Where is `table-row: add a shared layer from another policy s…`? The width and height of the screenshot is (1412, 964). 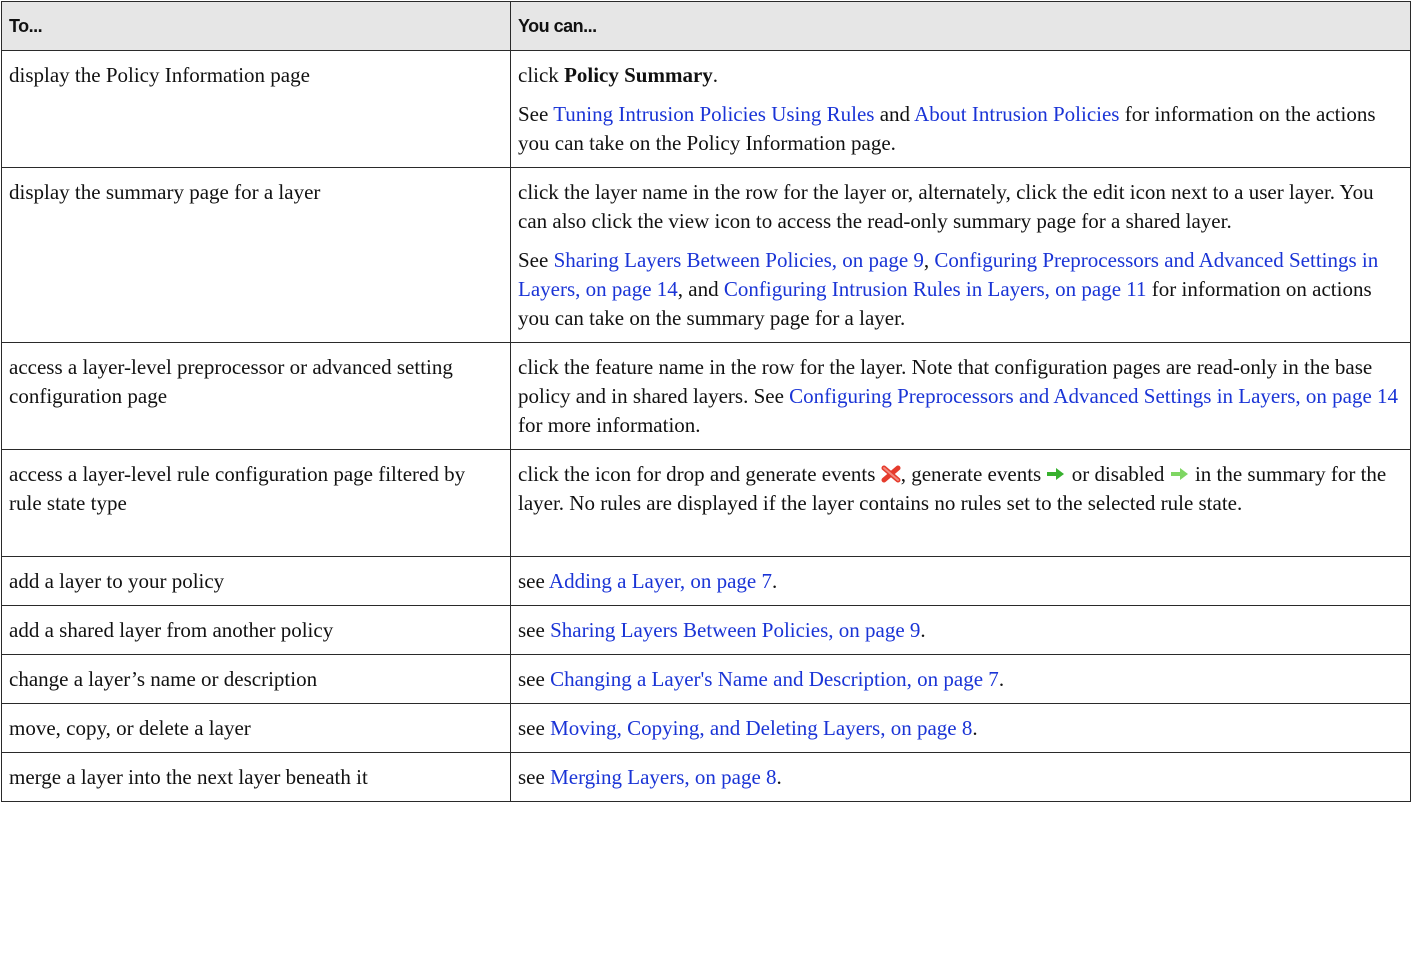
table-row: add a shared layer from another policy s… is located at coordinates (706, 630).